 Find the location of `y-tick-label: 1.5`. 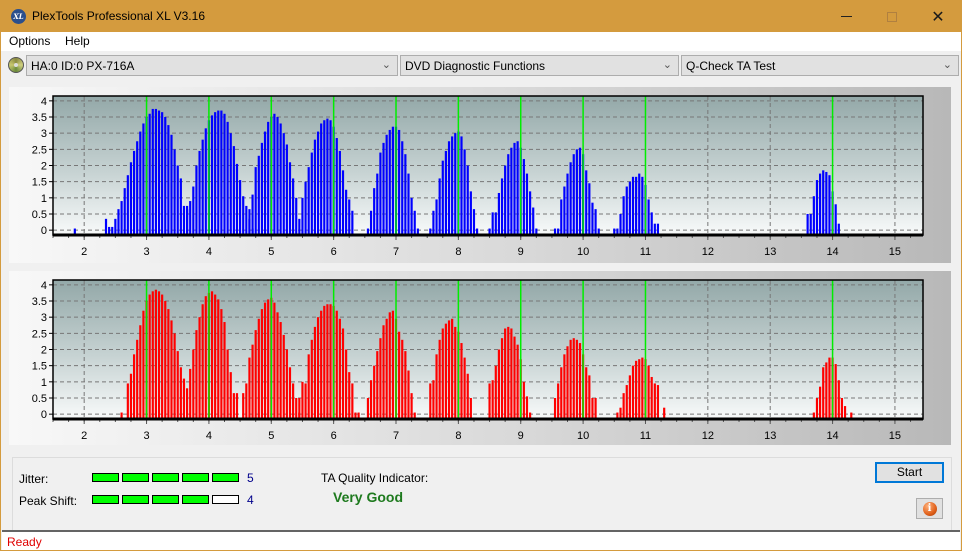

y-tick-label: 1.5 is located at coordinates (39, 367).